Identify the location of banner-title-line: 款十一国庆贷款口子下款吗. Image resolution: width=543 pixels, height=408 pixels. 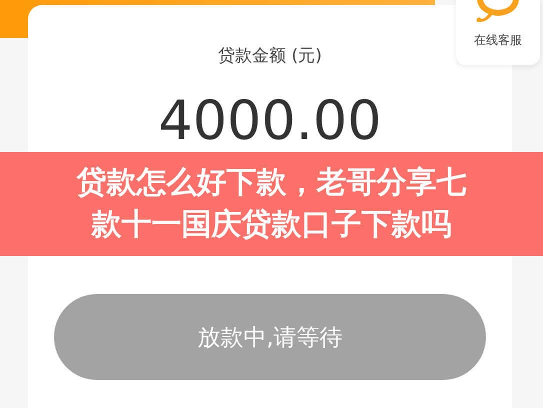
(272, 225).